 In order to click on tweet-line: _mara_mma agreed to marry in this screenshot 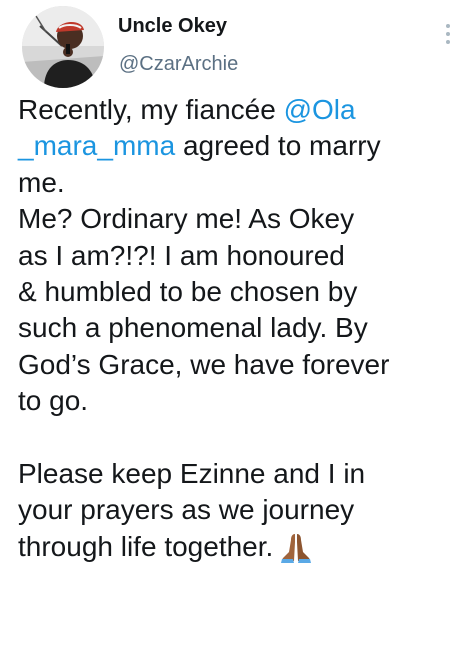, I will do `click(238, 146)`.